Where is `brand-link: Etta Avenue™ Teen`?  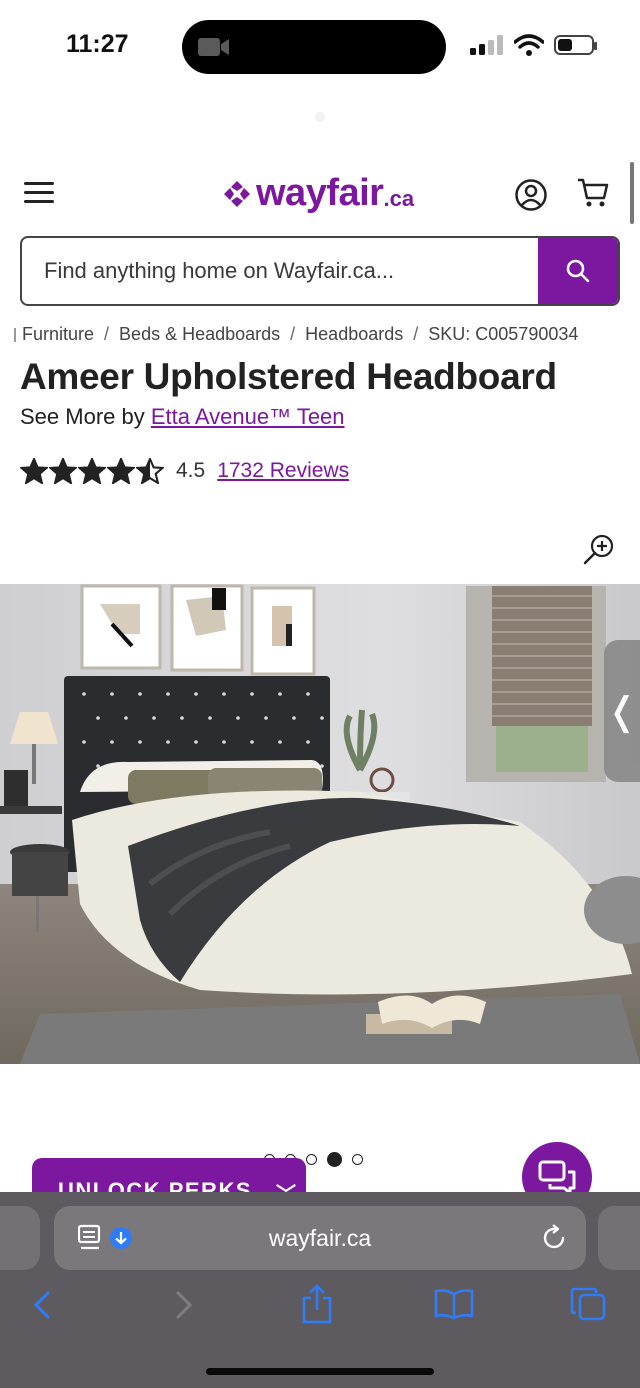
brand-link: Etta Avenue™ Teen is located at coordinates (248, 416).